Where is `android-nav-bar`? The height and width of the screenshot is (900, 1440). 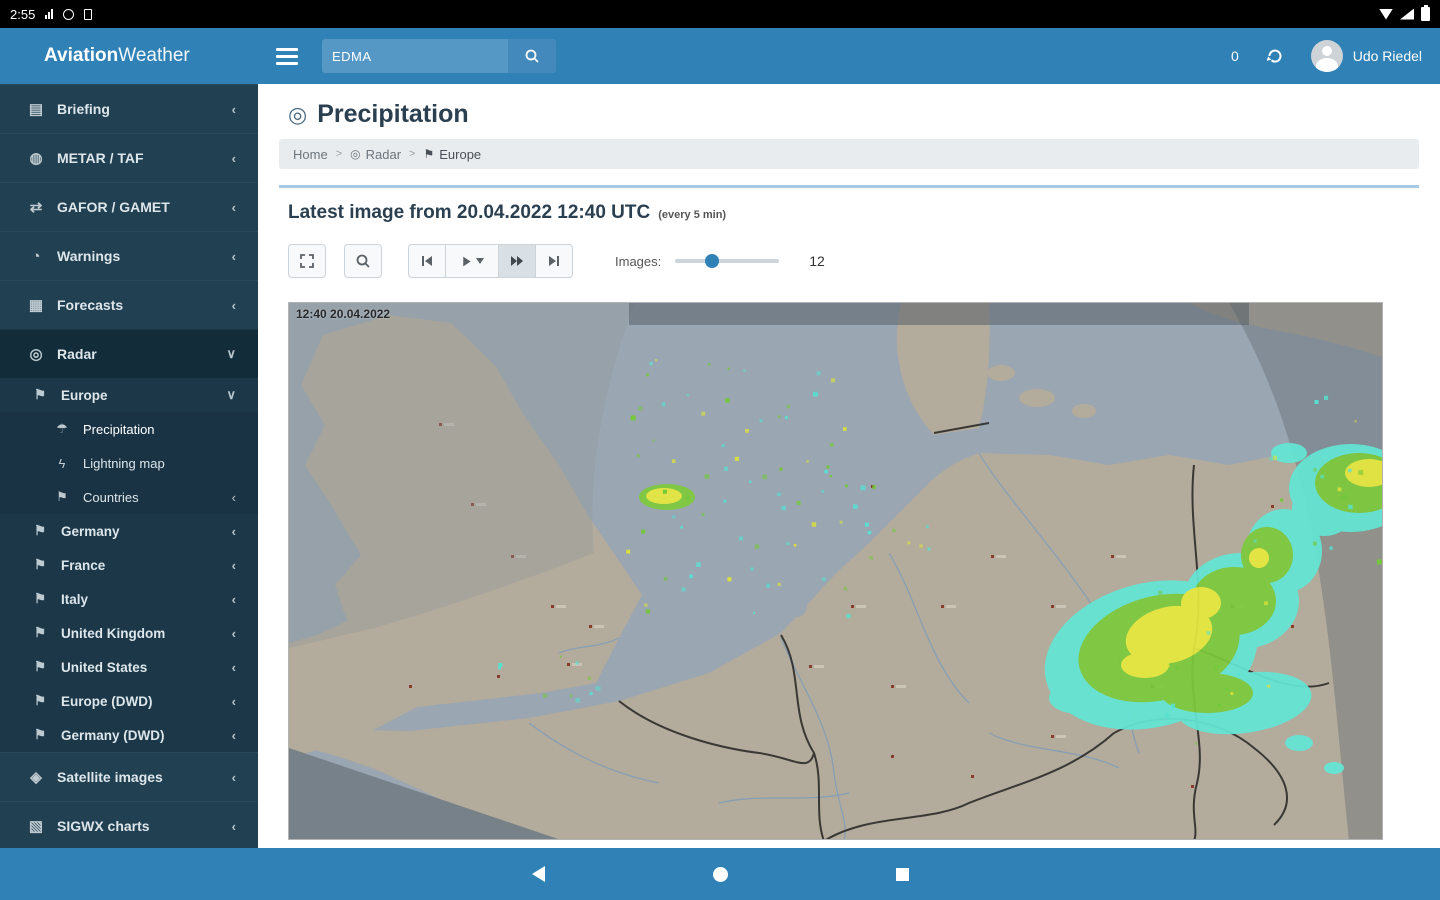
android-nav-bar is located at coordinates (720, 874).